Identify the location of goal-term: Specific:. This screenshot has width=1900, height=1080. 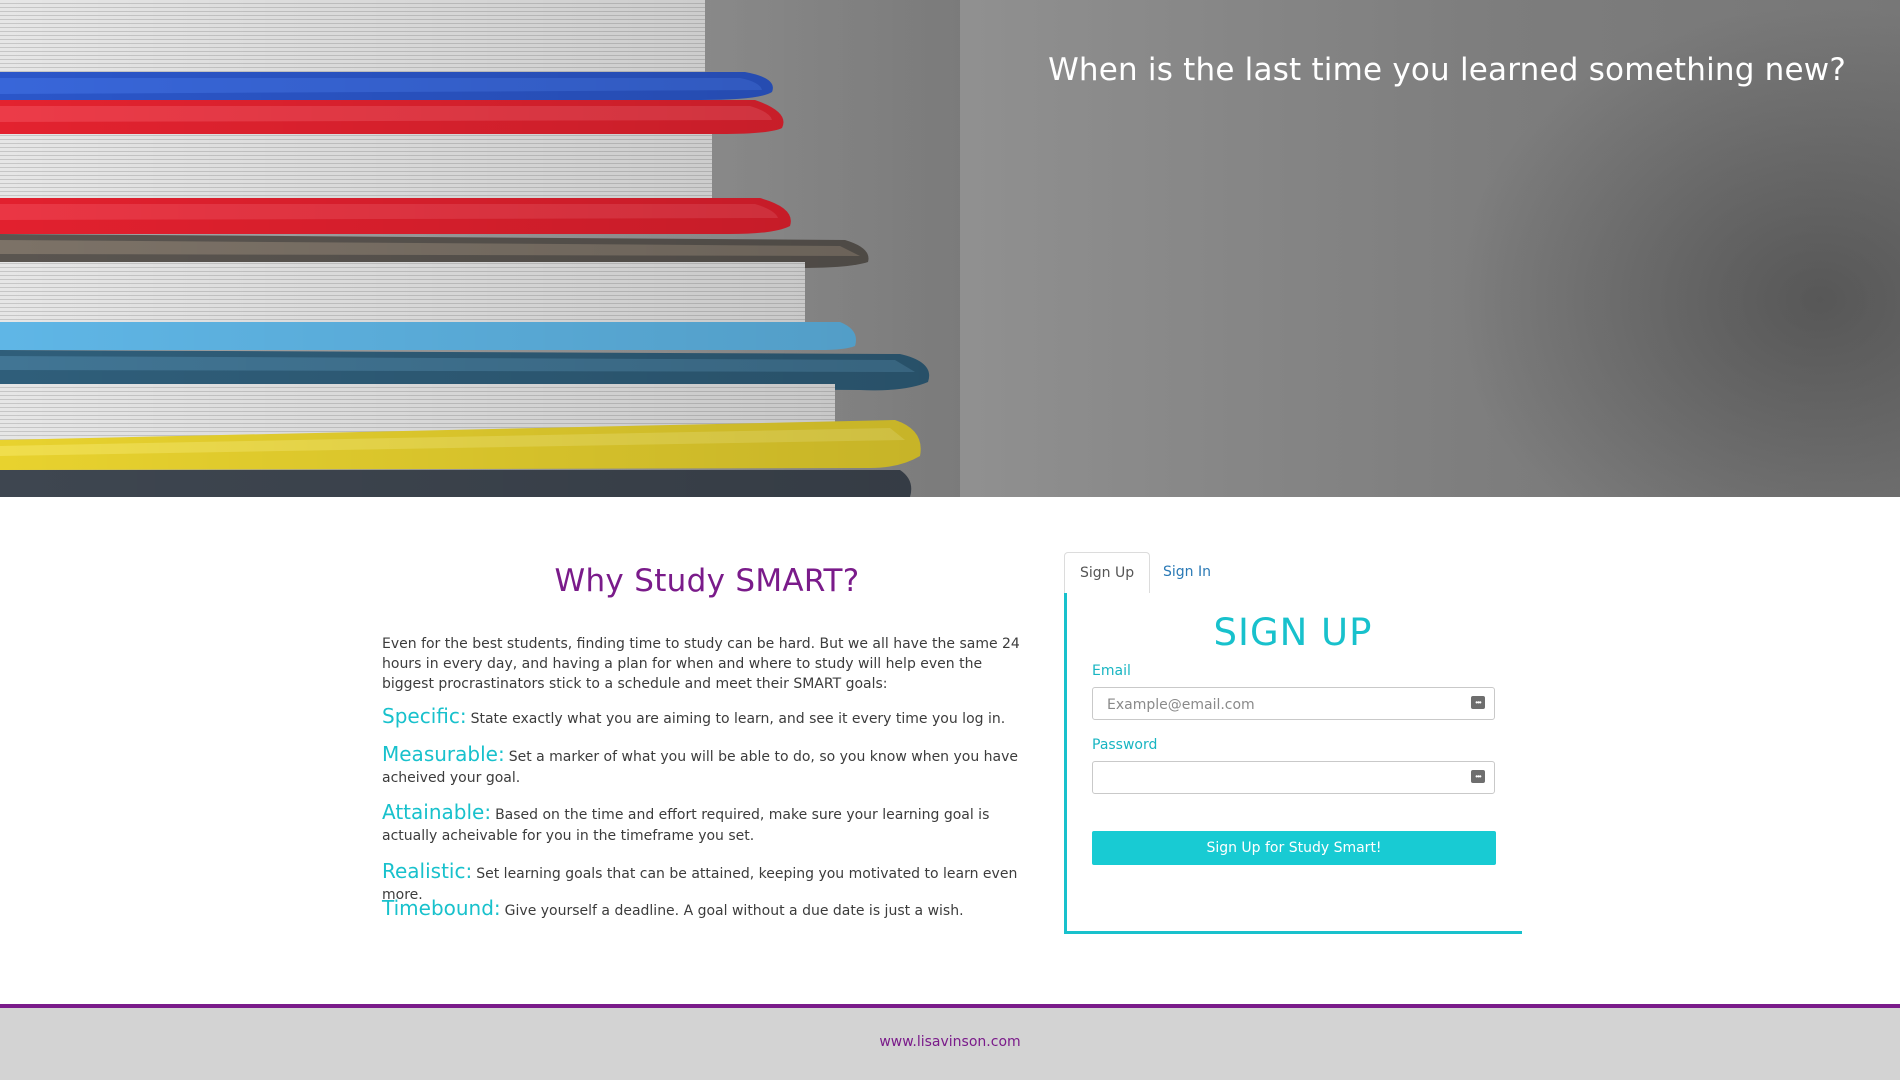
(424, 716).